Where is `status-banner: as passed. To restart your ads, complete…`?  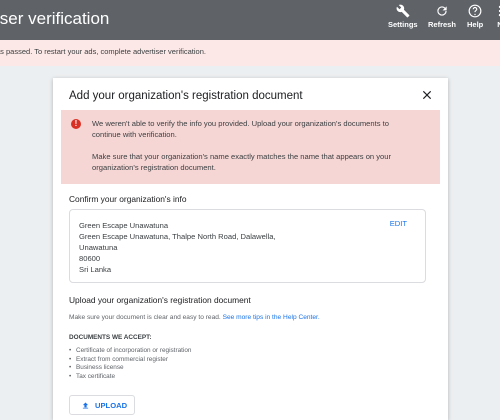
status-banner: as passed. To restart your ads, complete… is located at coordinates (250, 53).